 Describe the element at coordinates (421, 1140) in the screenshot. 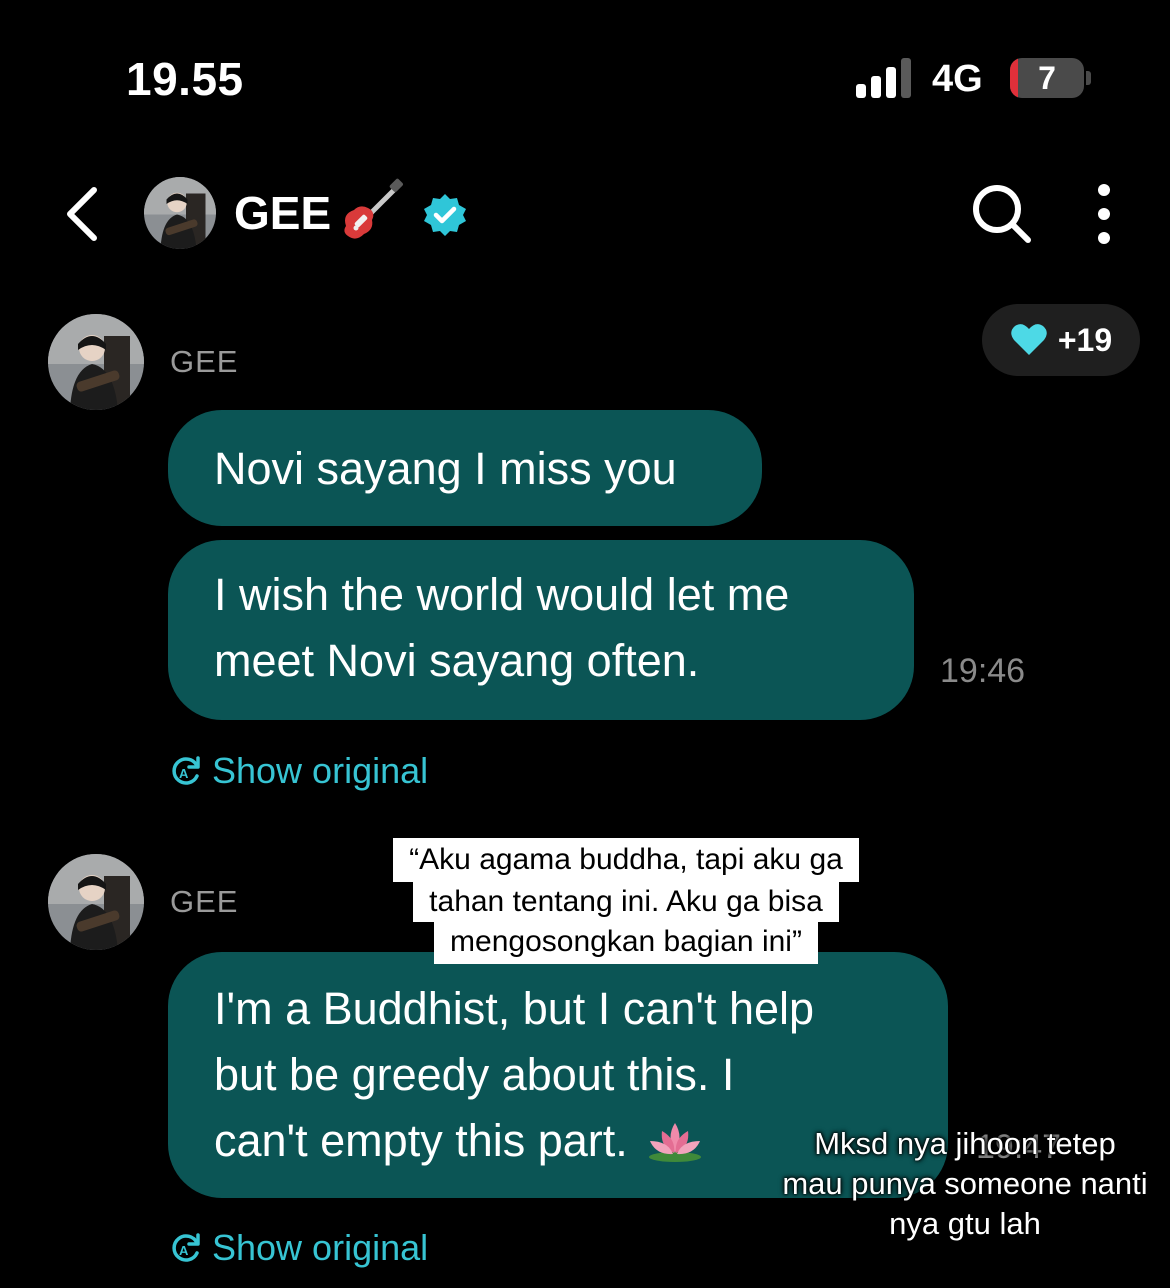

I see `message-text: can't empty this part.` at that location.